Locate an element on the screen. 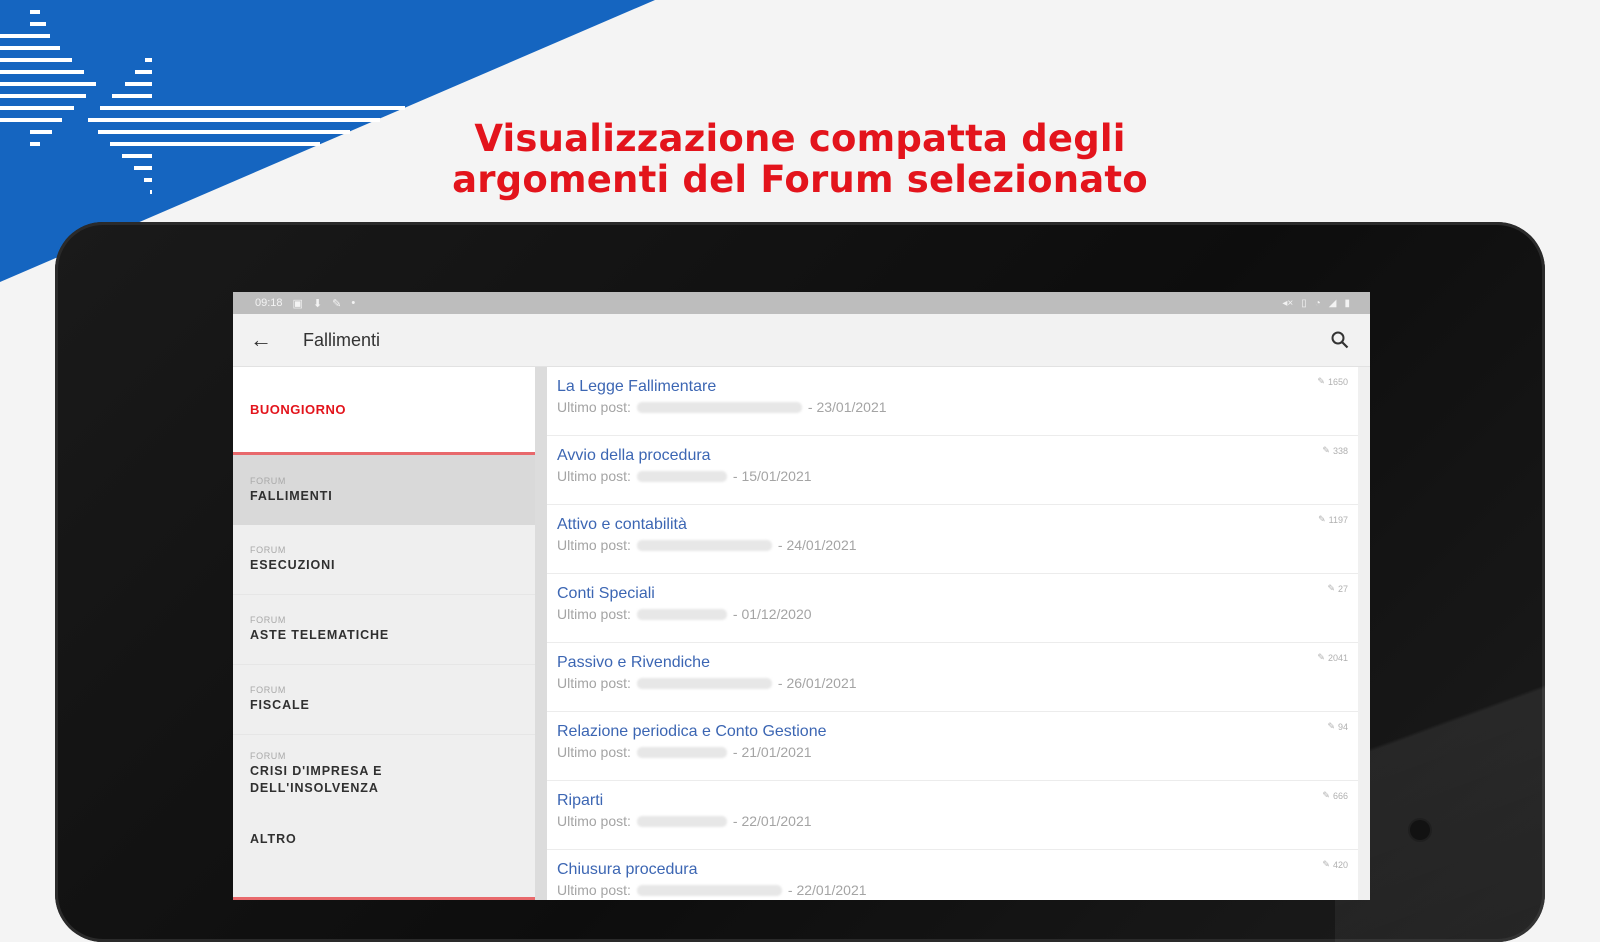 This screenshot has height=942, width=1600. topic-title: Attivo e contabilità is located at coordinates (963, 525).